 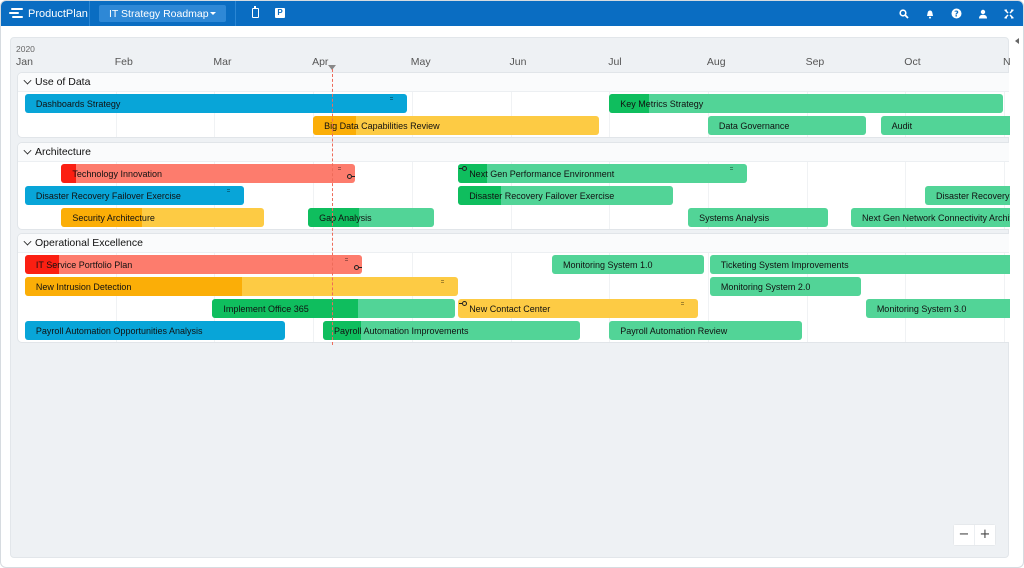 I want to click on roadmap-bar: Gap Analysis, so click(x=371, y=217).